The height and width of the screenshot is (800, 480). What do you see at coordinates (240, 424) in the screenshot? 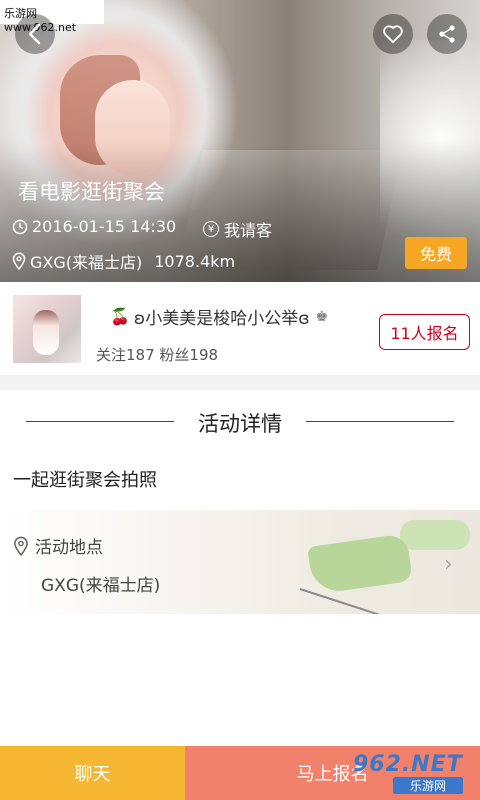
I see `section-title: 活动详情` at bounding box center [240, 424].